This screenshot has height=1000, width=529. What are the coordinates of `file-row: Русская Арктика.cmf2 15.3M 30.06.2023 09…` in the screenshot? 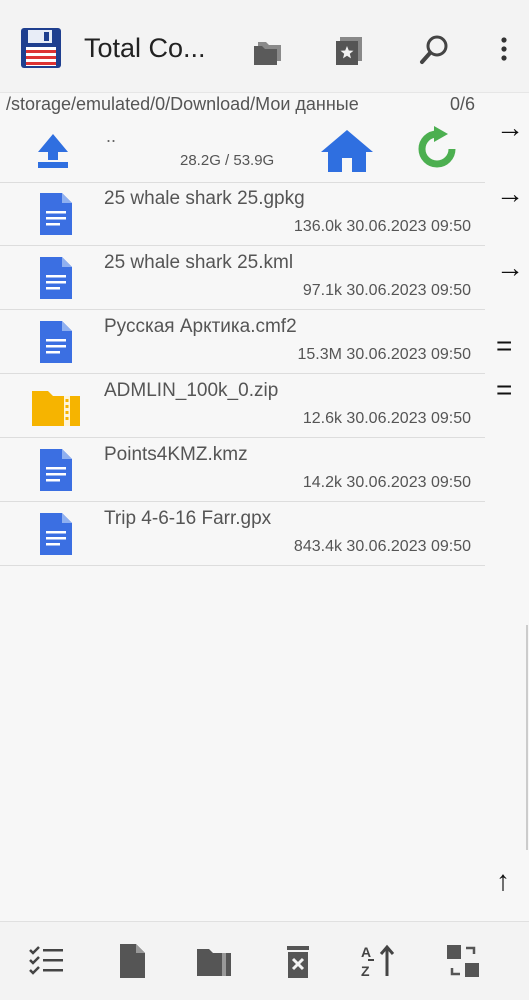 It's located at (242, 342).